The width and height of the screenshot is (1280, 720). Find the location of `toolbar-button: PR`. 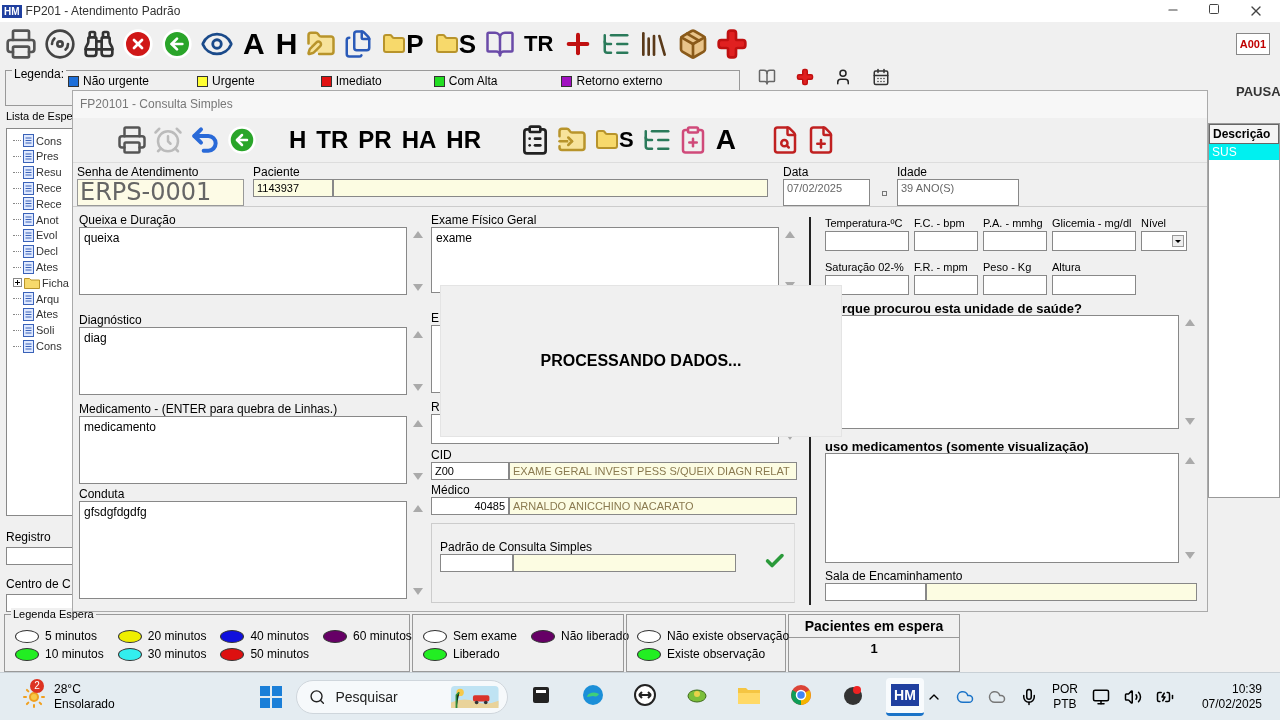

toolbar-button: PR is located at coordinates (375, 140).